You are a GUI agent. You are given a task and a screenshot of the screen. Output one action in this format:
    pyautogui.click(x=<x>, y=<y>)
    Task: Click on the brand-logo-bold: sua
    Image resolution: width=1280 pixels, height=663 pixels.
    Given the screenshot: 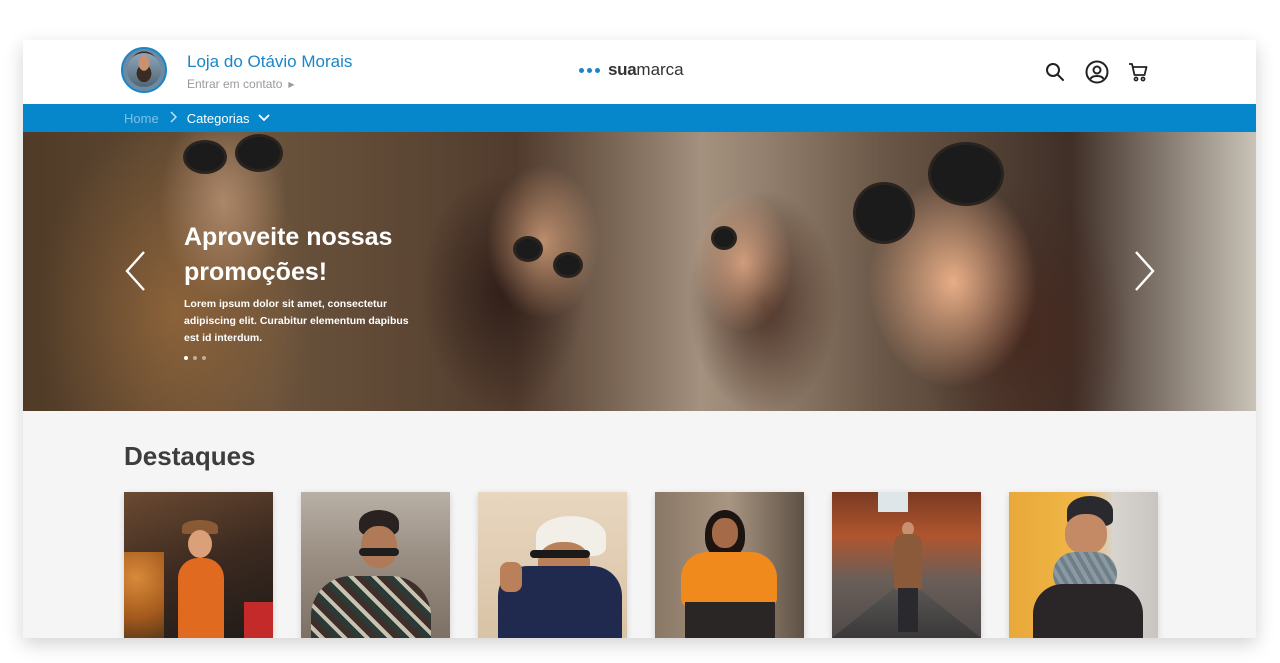 What is the action you would take?
    pyautogui.click(x=622, y=69)
    